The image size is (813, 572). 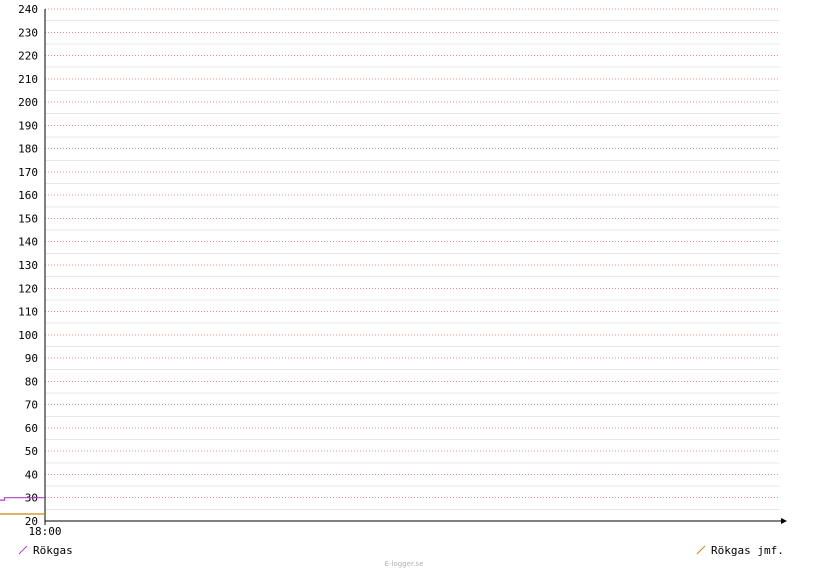 I want to click on y-tick-label: 40, so click(x=31, y=474).